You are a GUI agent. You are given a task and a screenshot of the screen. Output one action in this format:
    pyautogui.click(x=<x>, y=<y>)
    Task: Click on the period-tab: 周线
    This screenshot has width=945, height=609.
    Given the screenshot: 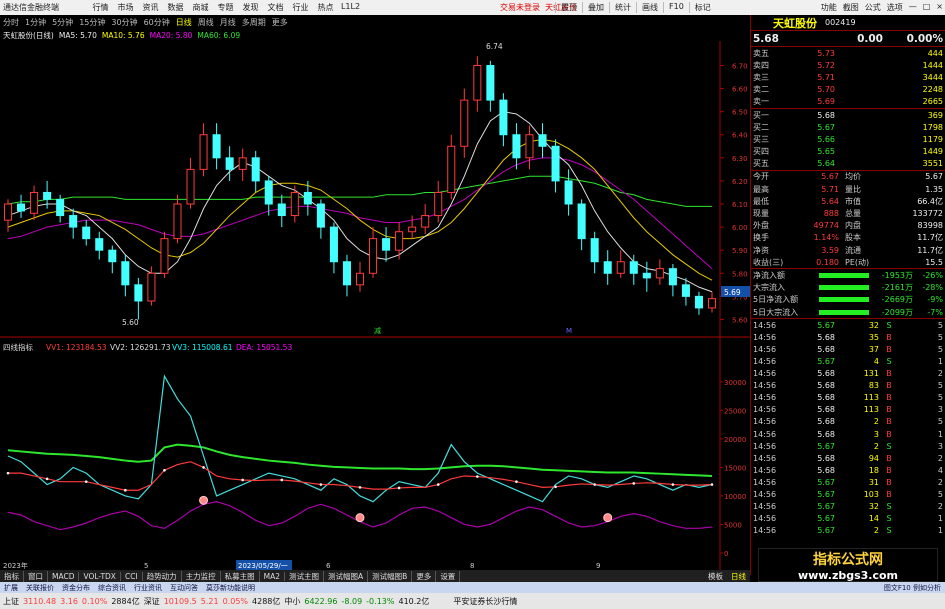 What is the action you would take?
    pyautogui.click(x=206, y=22)
    